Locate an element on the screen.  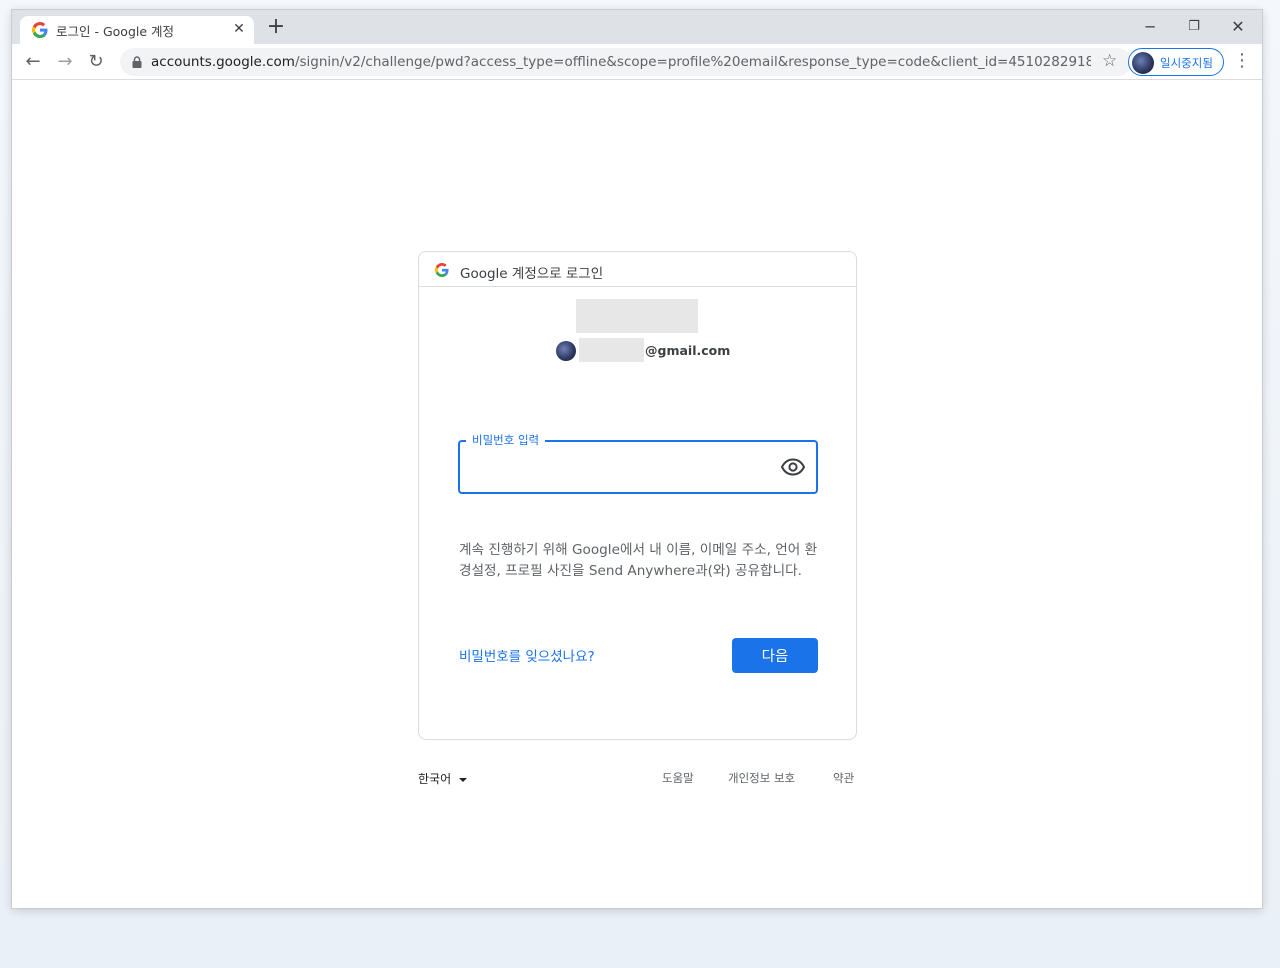
next-button: 다음 is located at coordinates (775, 655).